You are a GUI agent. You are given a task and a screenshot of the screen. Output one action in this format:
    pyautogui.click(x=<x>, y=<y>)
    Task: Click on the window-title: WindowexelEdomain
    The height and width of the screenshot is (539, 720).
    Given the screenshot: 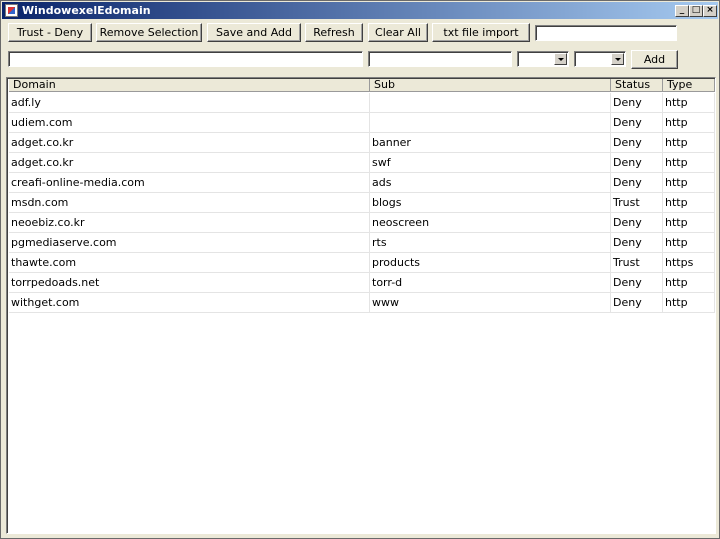 What is the action you would take?
    pyautogui.click(x=86, y=10)
    